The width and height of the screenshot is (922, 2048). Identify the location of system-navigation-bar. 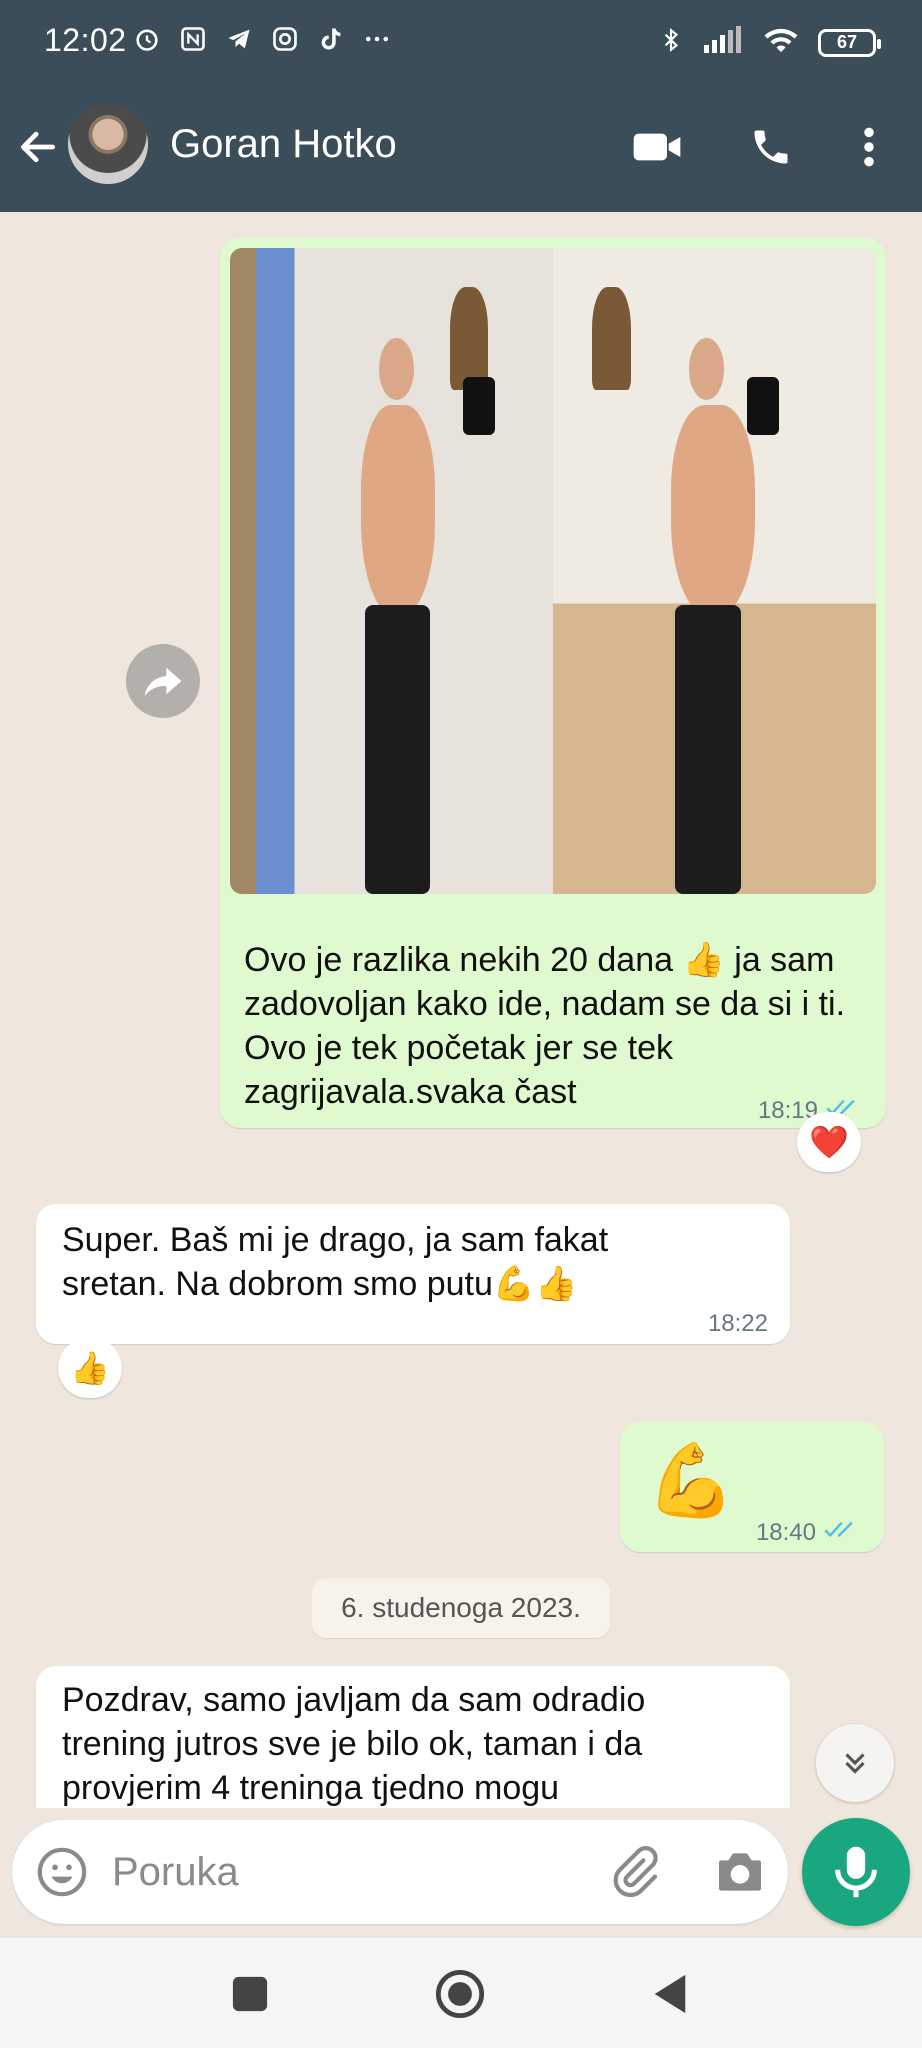
(461, 1993).